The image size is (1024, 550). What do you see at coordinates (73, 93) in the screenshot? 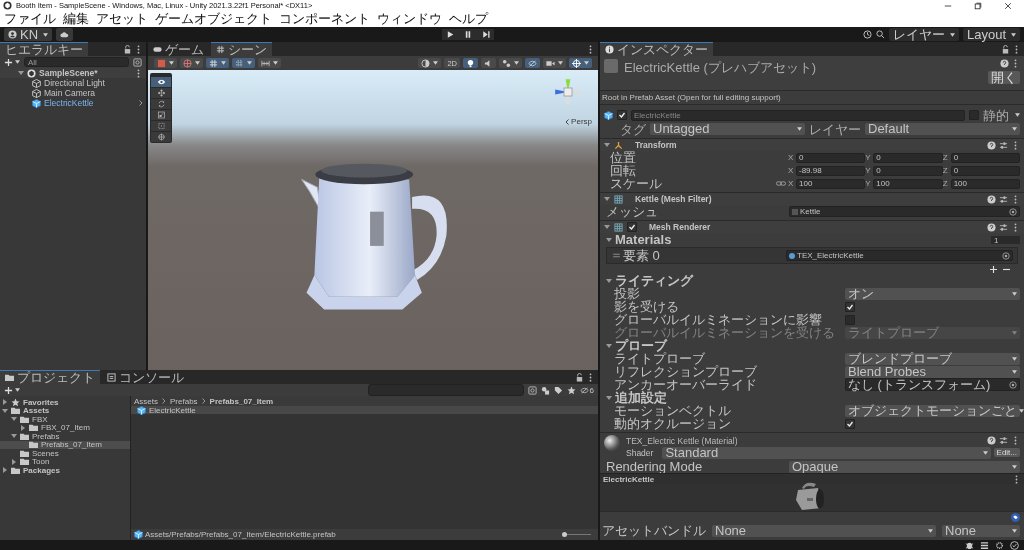
I see `hierarchy-item: Main Camera` at bounding box center [73, 93].